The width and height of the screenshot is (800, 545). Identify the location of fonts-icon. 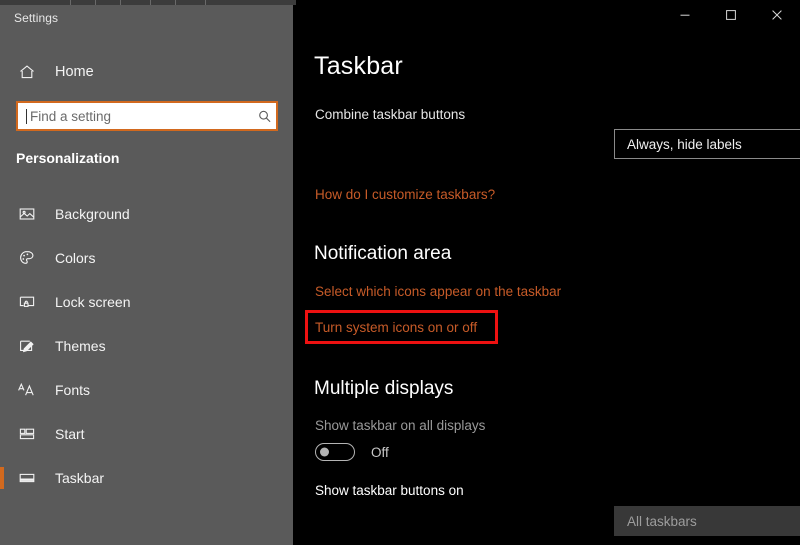
(27, 390).